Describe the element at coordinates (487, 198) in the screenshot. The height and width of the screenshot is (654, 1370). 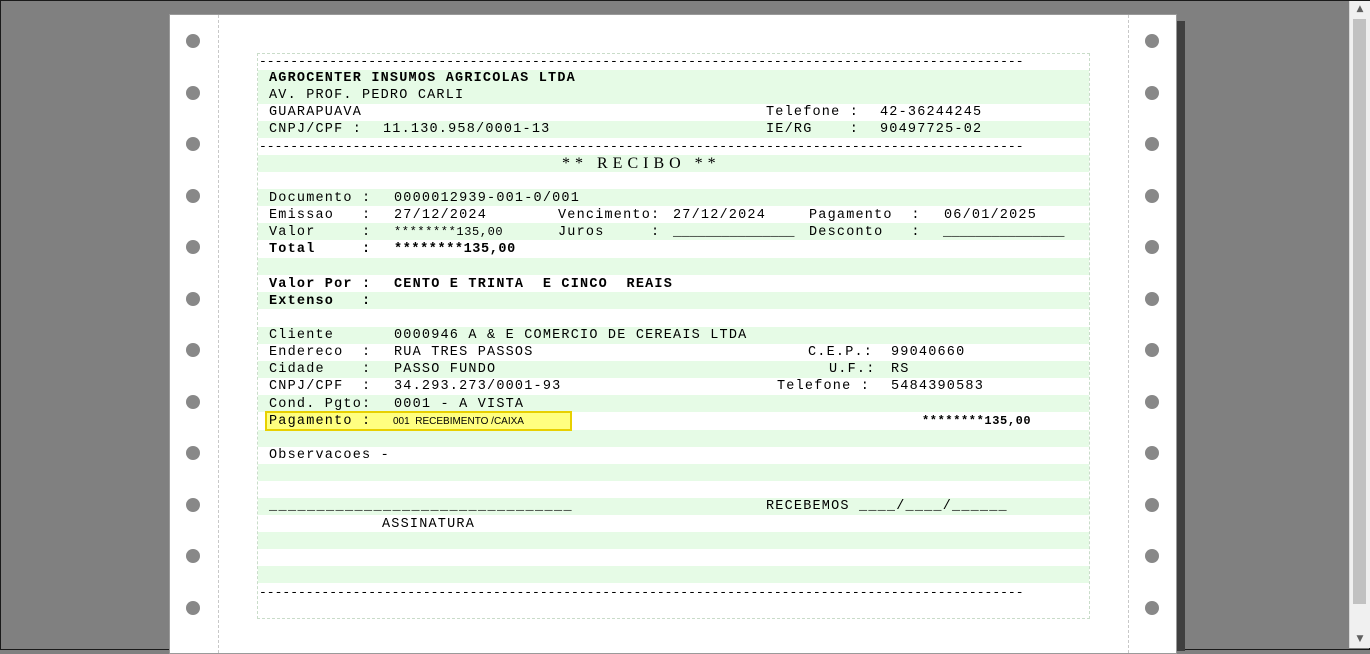
I see `document-number: 0000012939-001-0/001` at that location.